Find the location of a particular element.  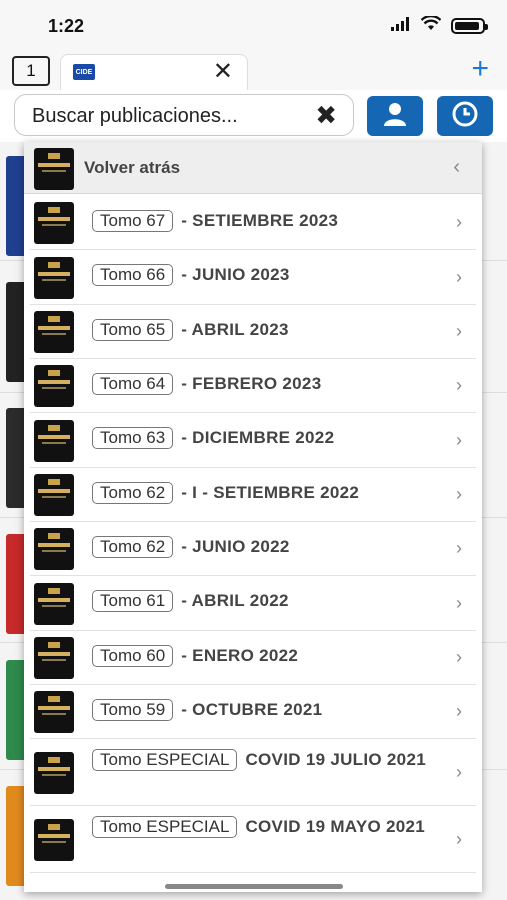

new-tab-button: + is located at coordinates (480, 69).